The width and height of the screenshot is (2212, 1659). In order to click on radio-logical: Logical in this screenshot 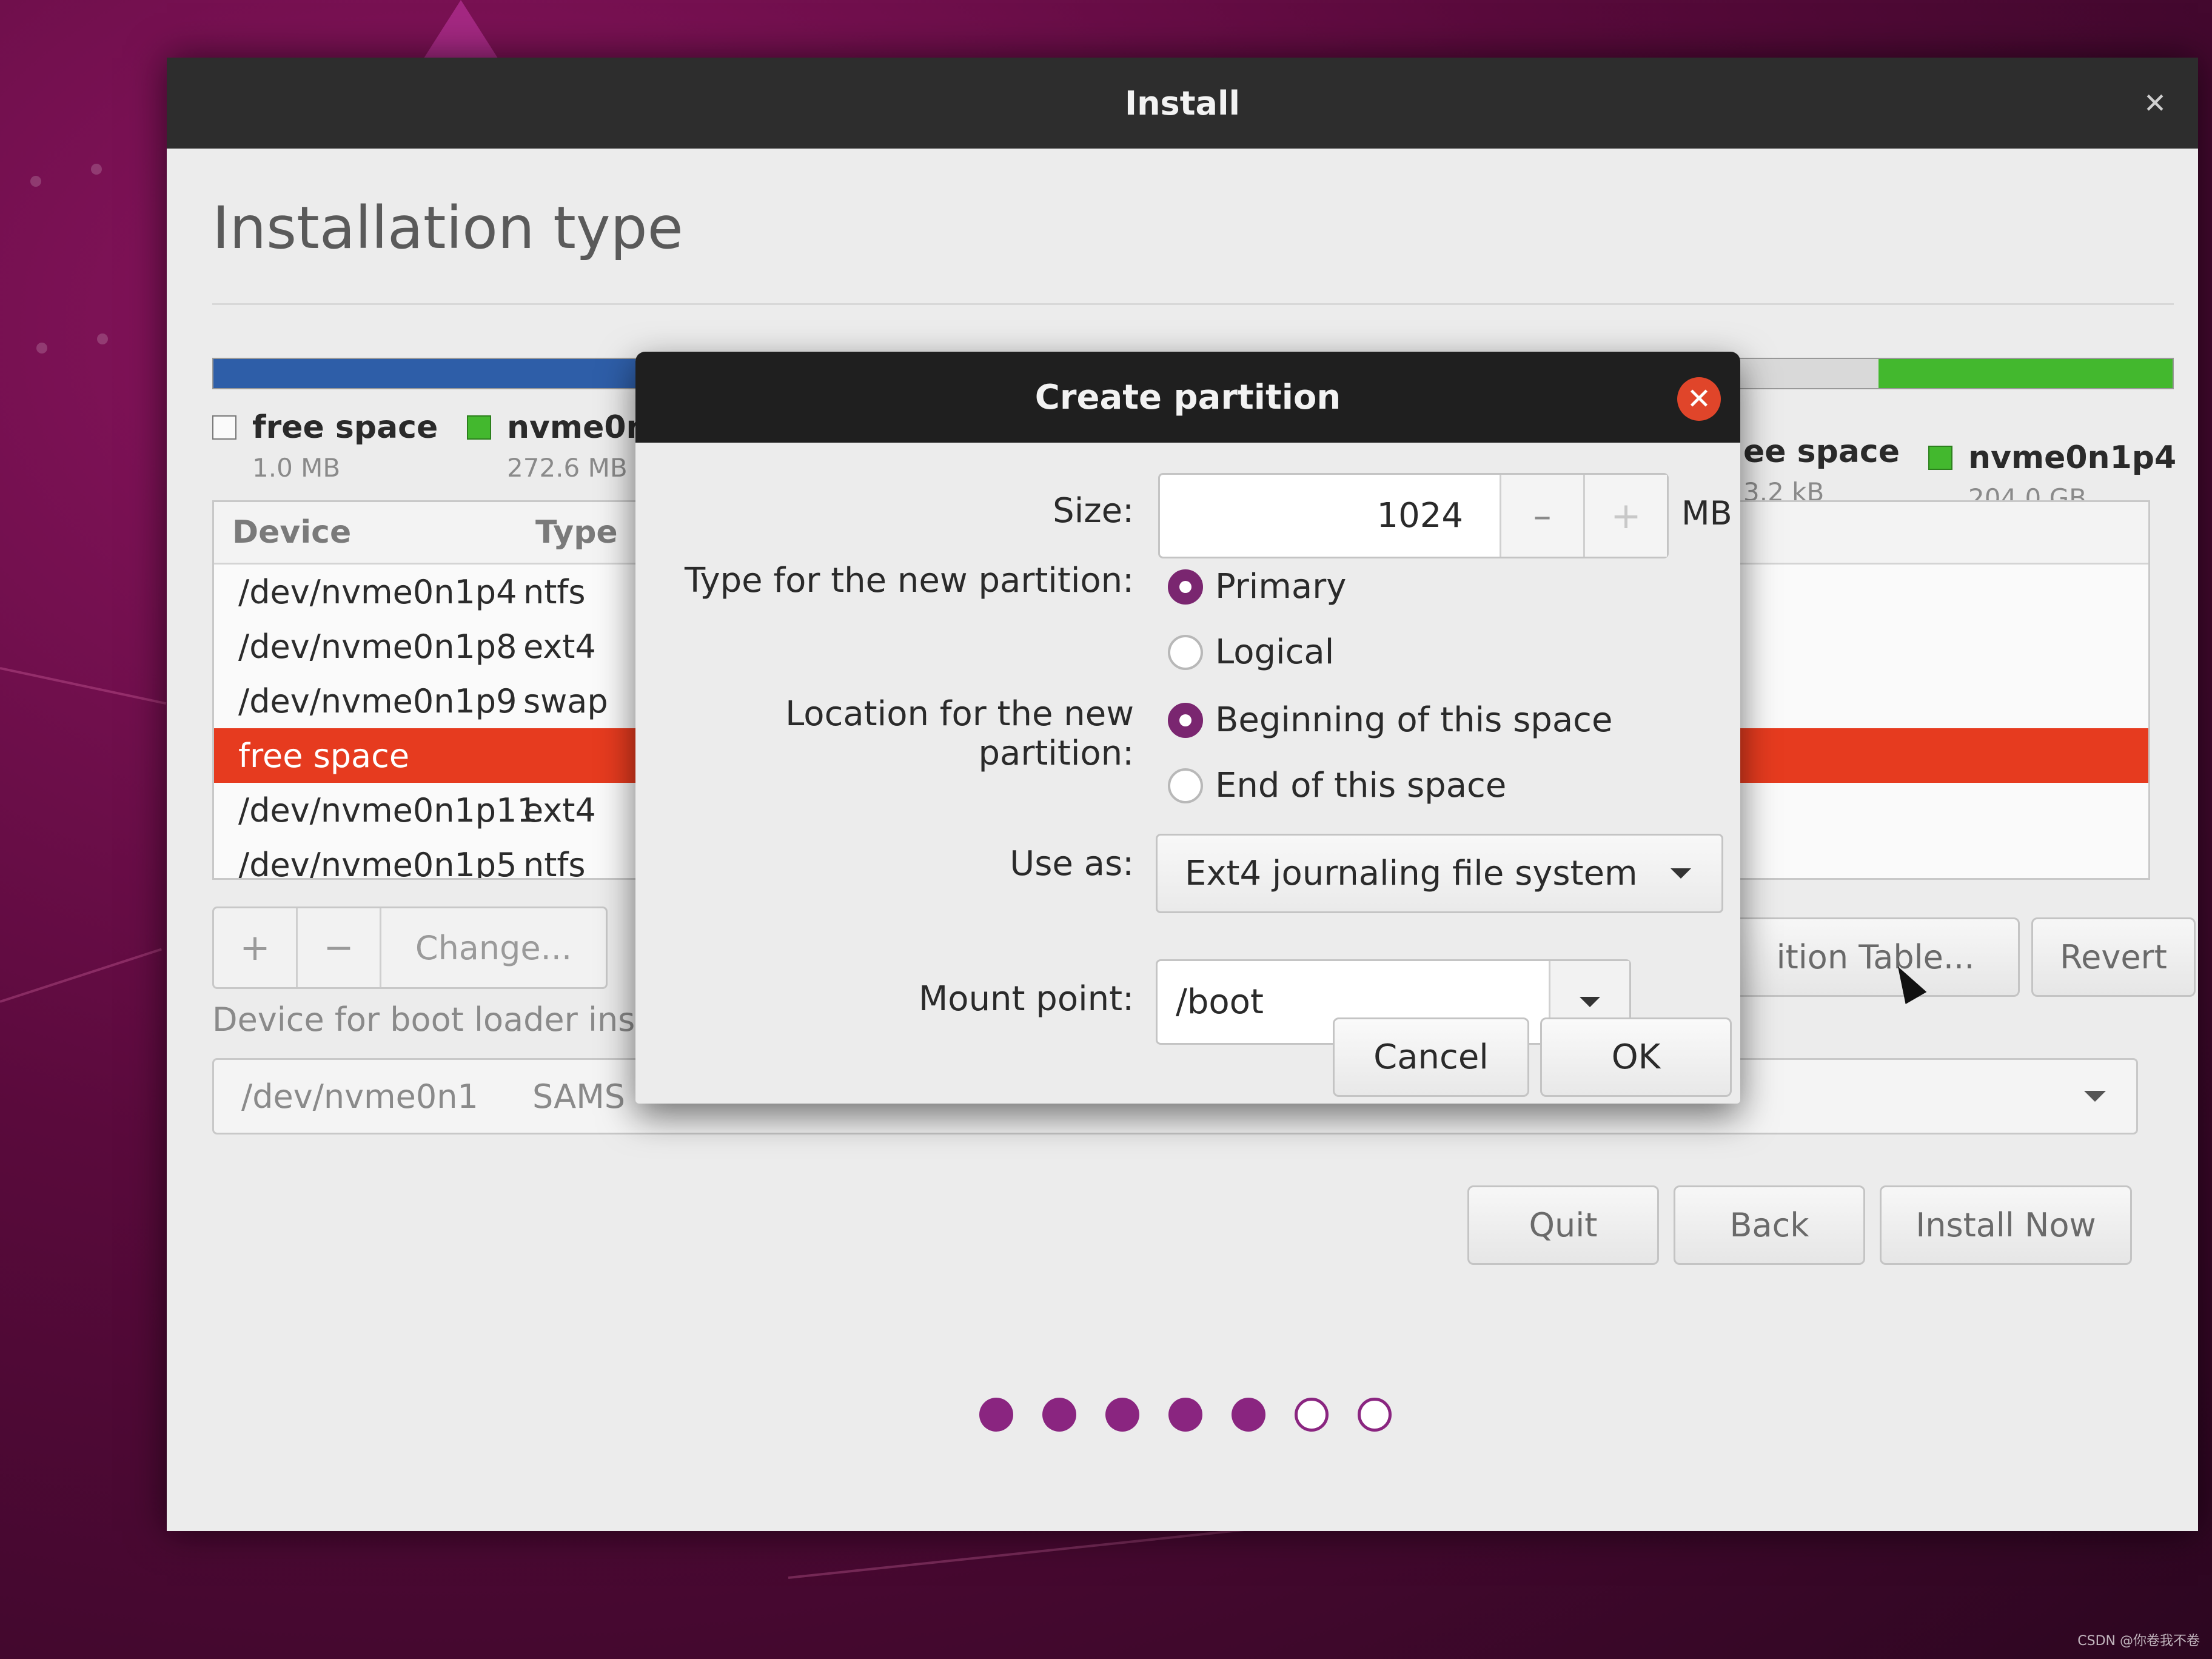, I will do `click(1251, 652)`.